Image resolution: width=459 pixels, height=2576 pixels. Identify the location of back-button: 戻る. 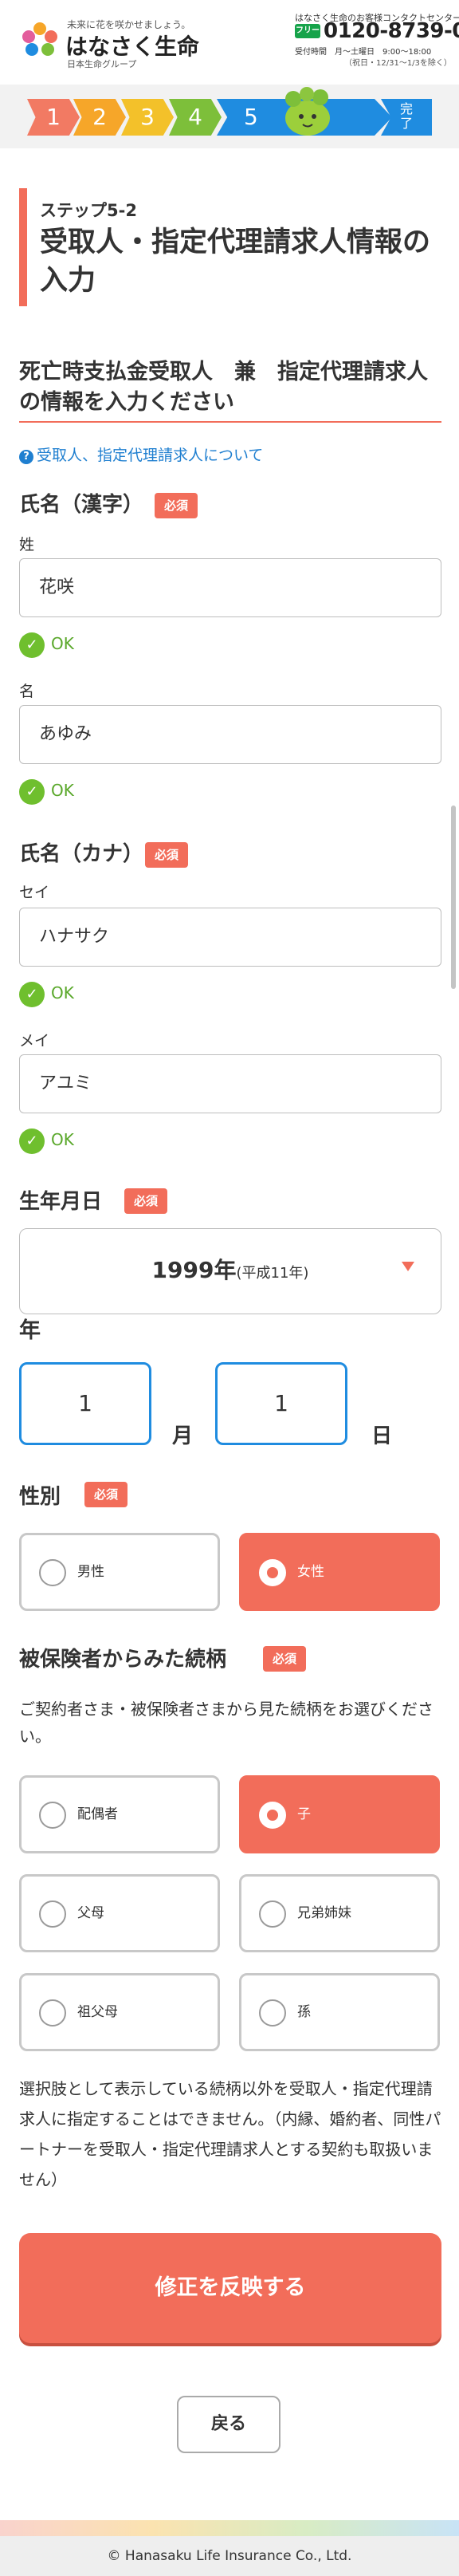
(228, 2424).